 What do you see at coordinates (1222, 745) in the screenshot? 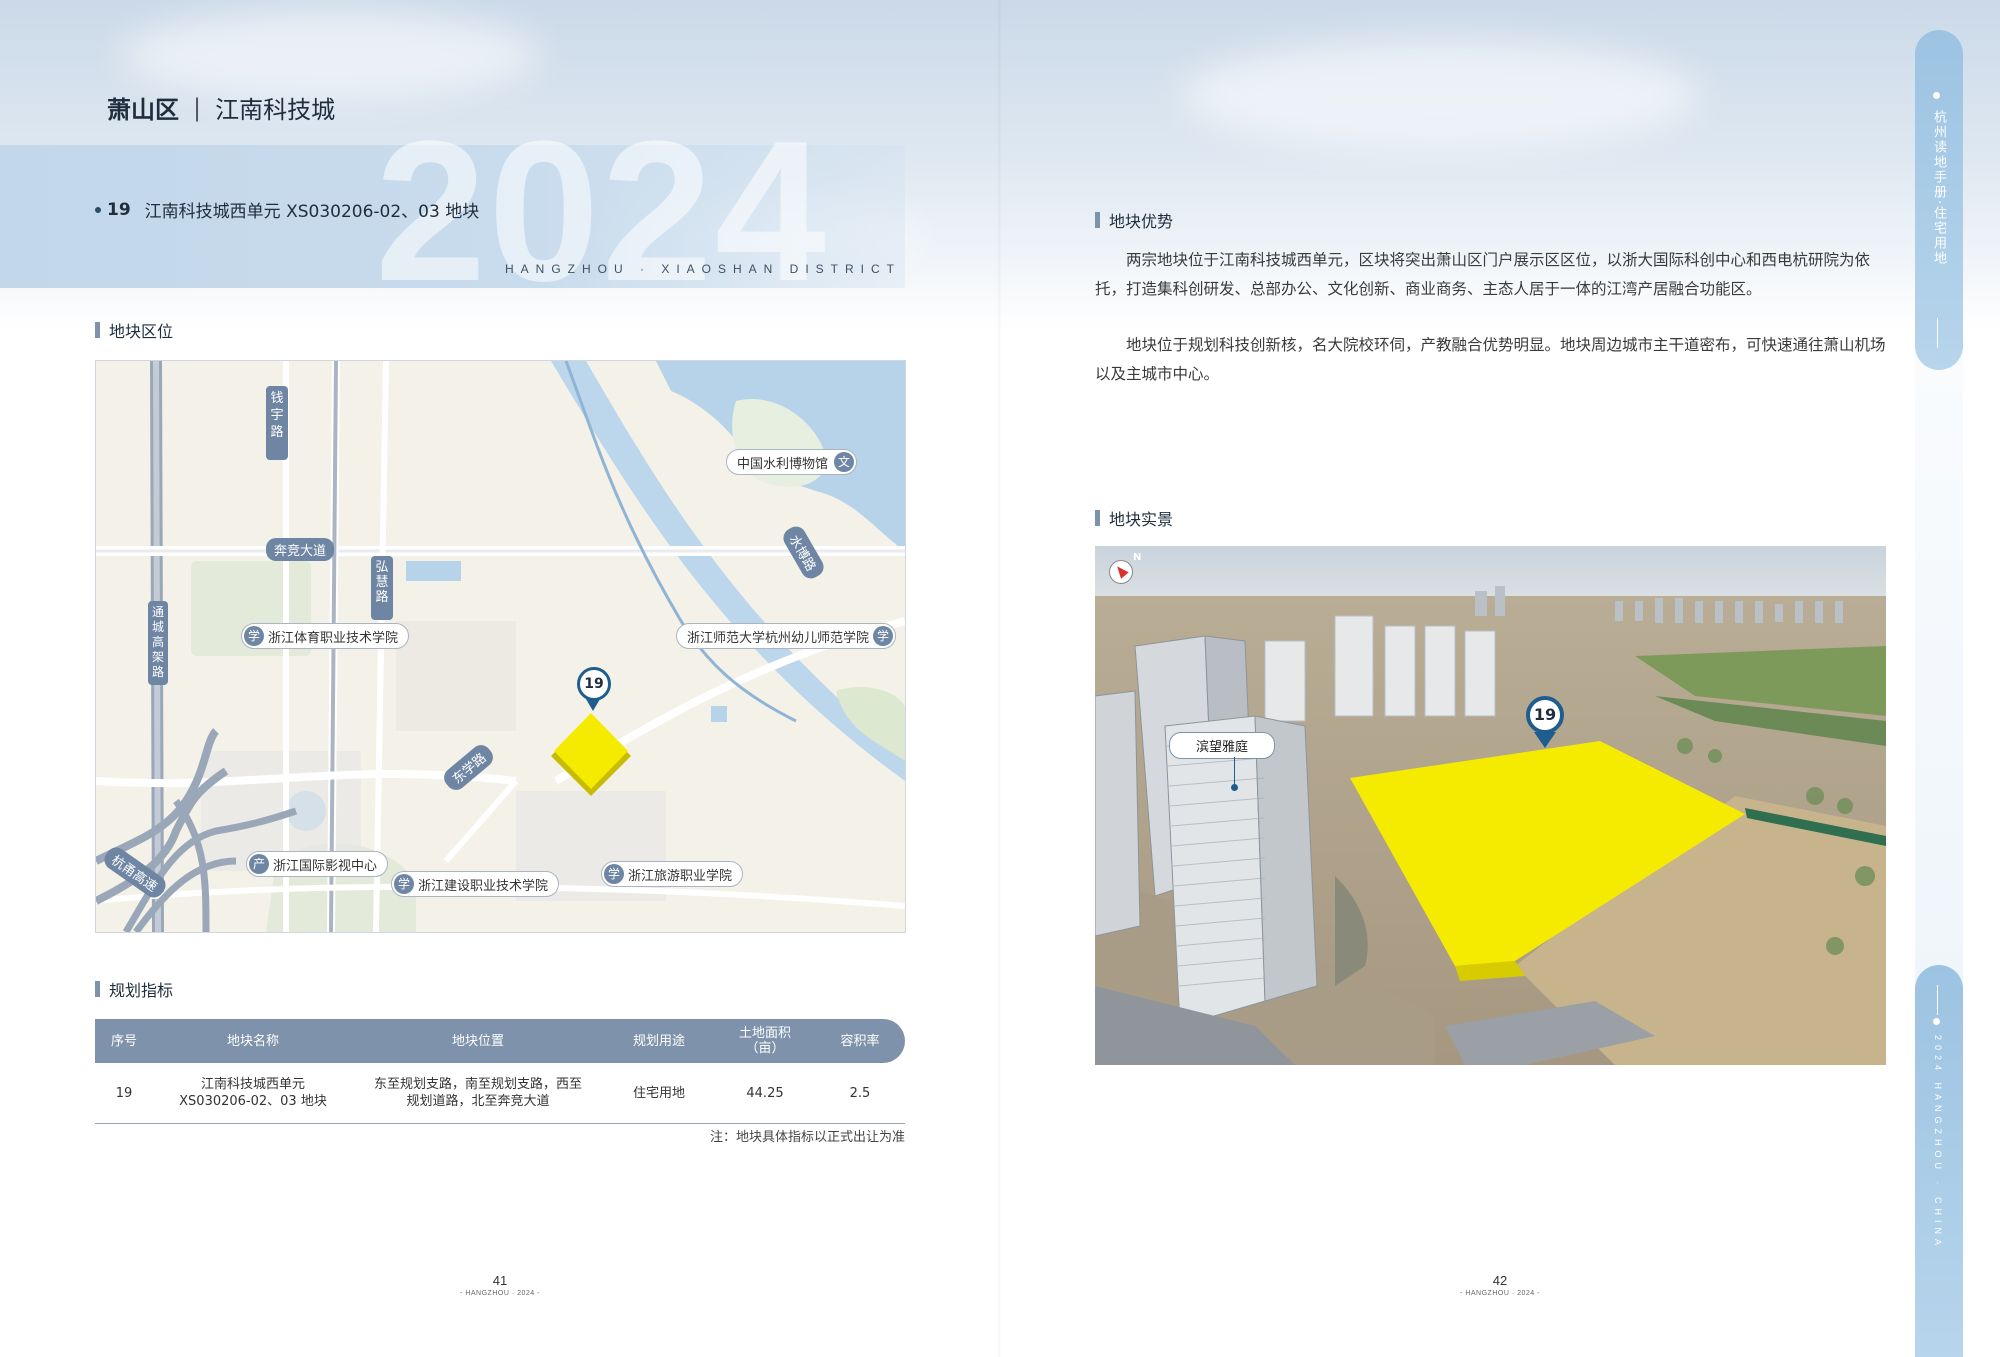
I see `building-label: 滨望雅庭` at bounding box center [1222, 745].